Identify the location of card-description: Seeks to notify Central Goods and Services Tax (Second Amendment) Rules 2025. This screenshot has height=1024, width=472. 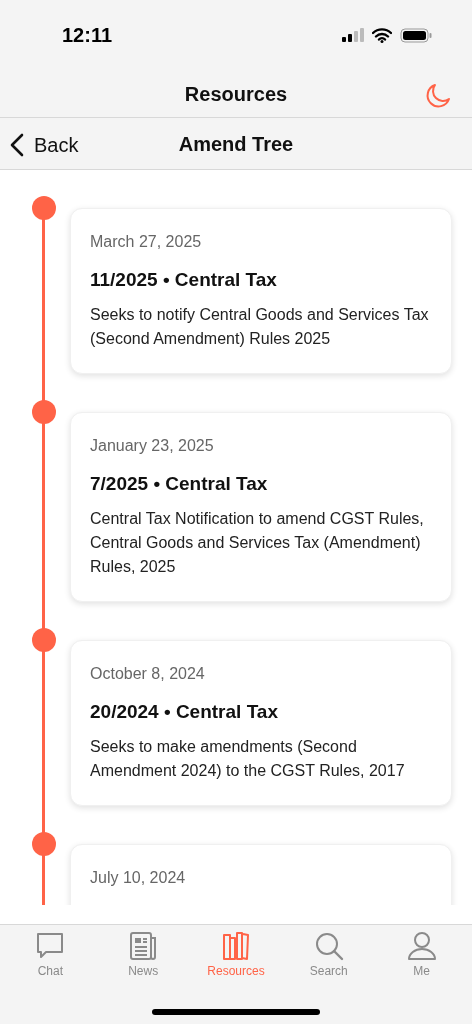
(260, 327).